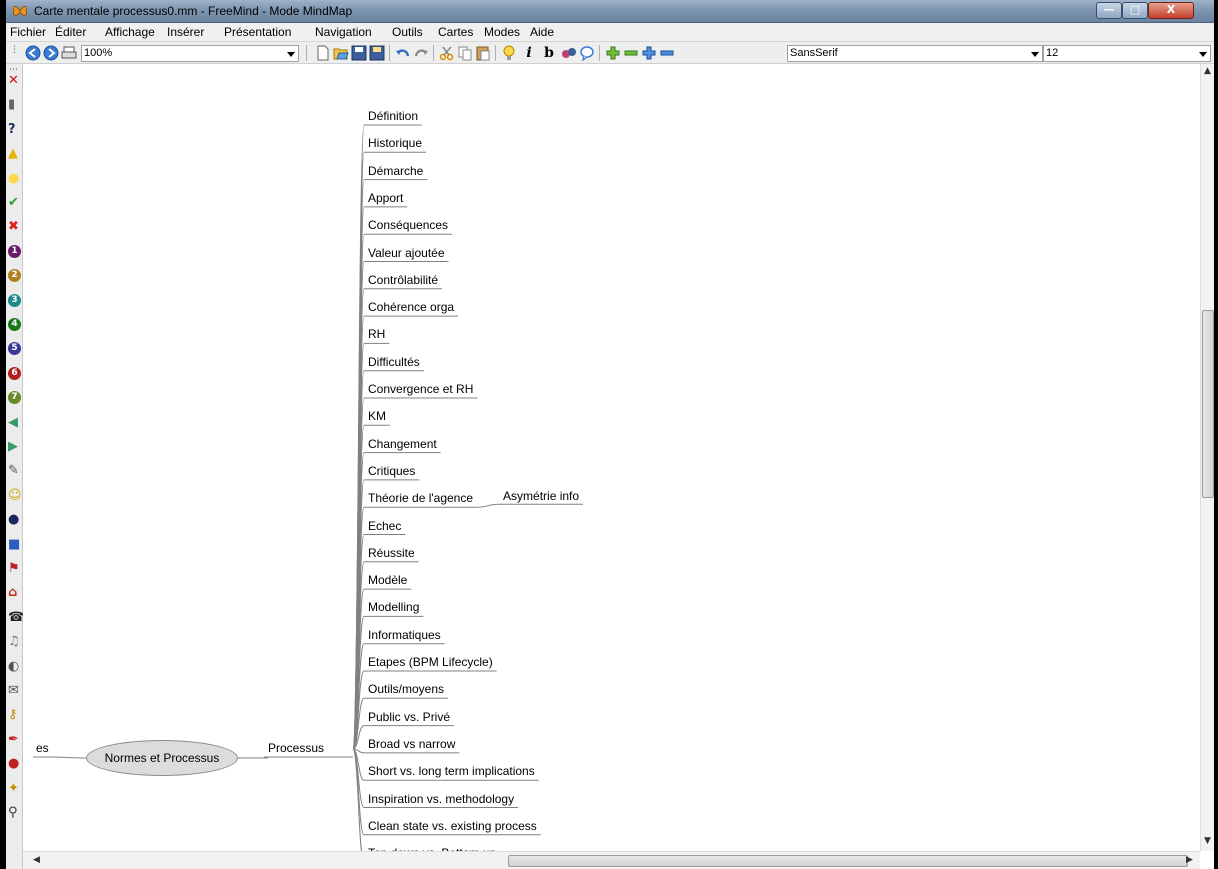 The height and width of the screenshot is (869, 1218). I want to click on italic-button: i, so click(529, 53).